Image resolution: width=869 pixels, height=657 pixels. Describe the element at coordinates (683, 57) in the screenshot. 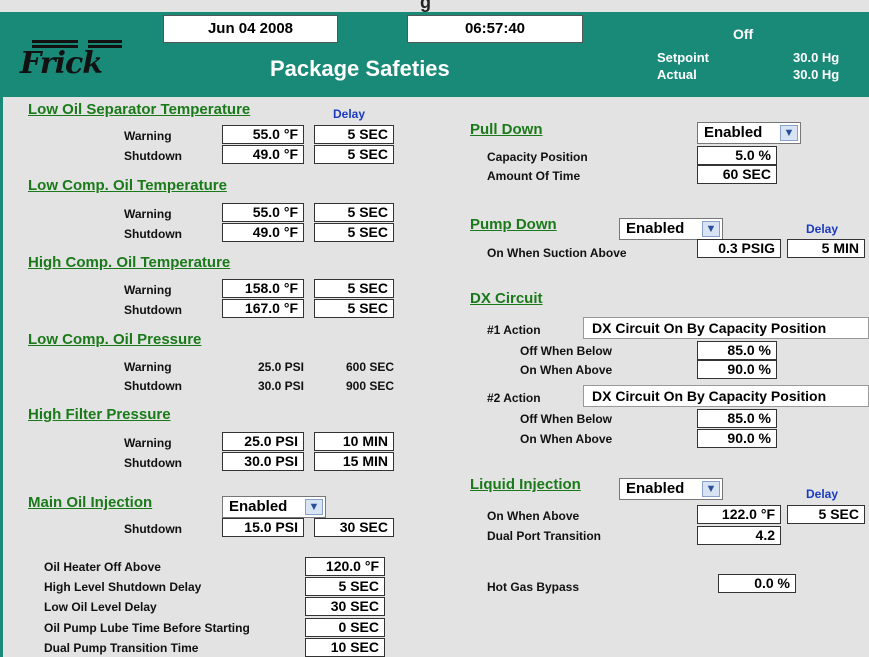

I see `setpoint-label: Setpoint` at that location.